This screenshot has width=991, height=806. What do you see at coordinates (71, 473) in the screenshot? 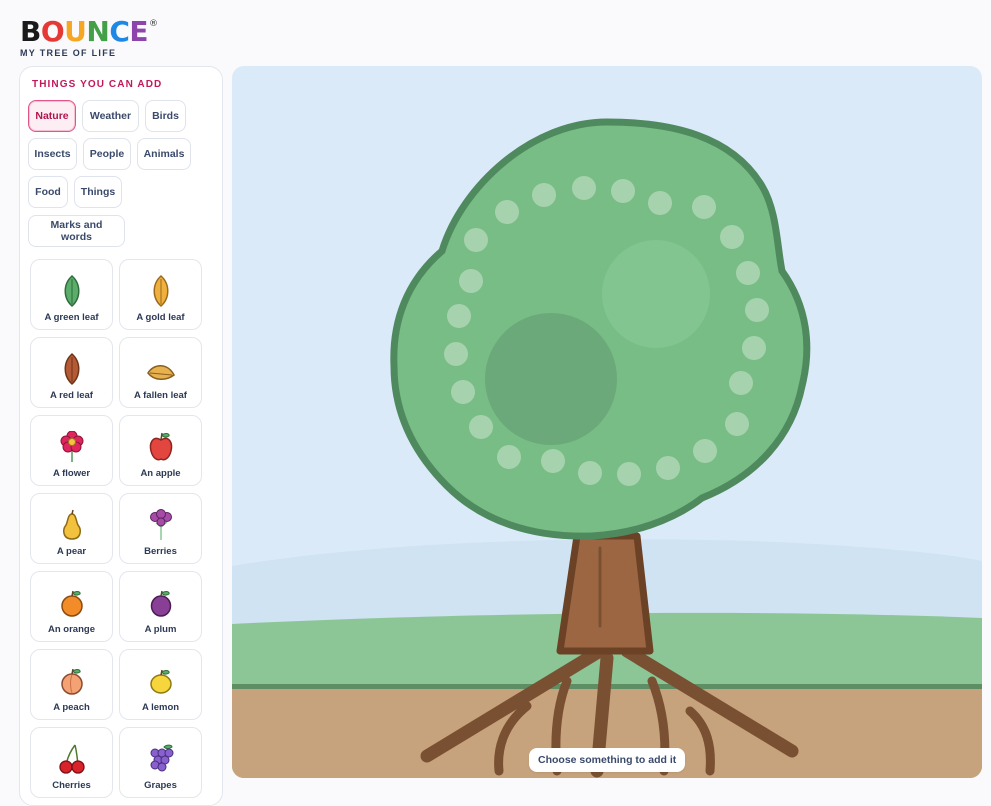
I see `item-label: A flower` at bounding box center [71, 473].